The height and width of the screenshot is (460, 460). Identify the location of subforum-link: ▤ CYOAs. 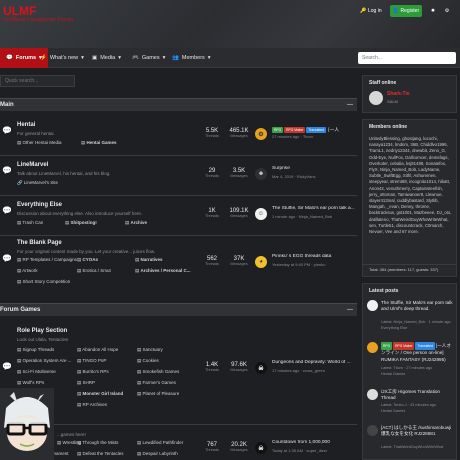
(87, 260).